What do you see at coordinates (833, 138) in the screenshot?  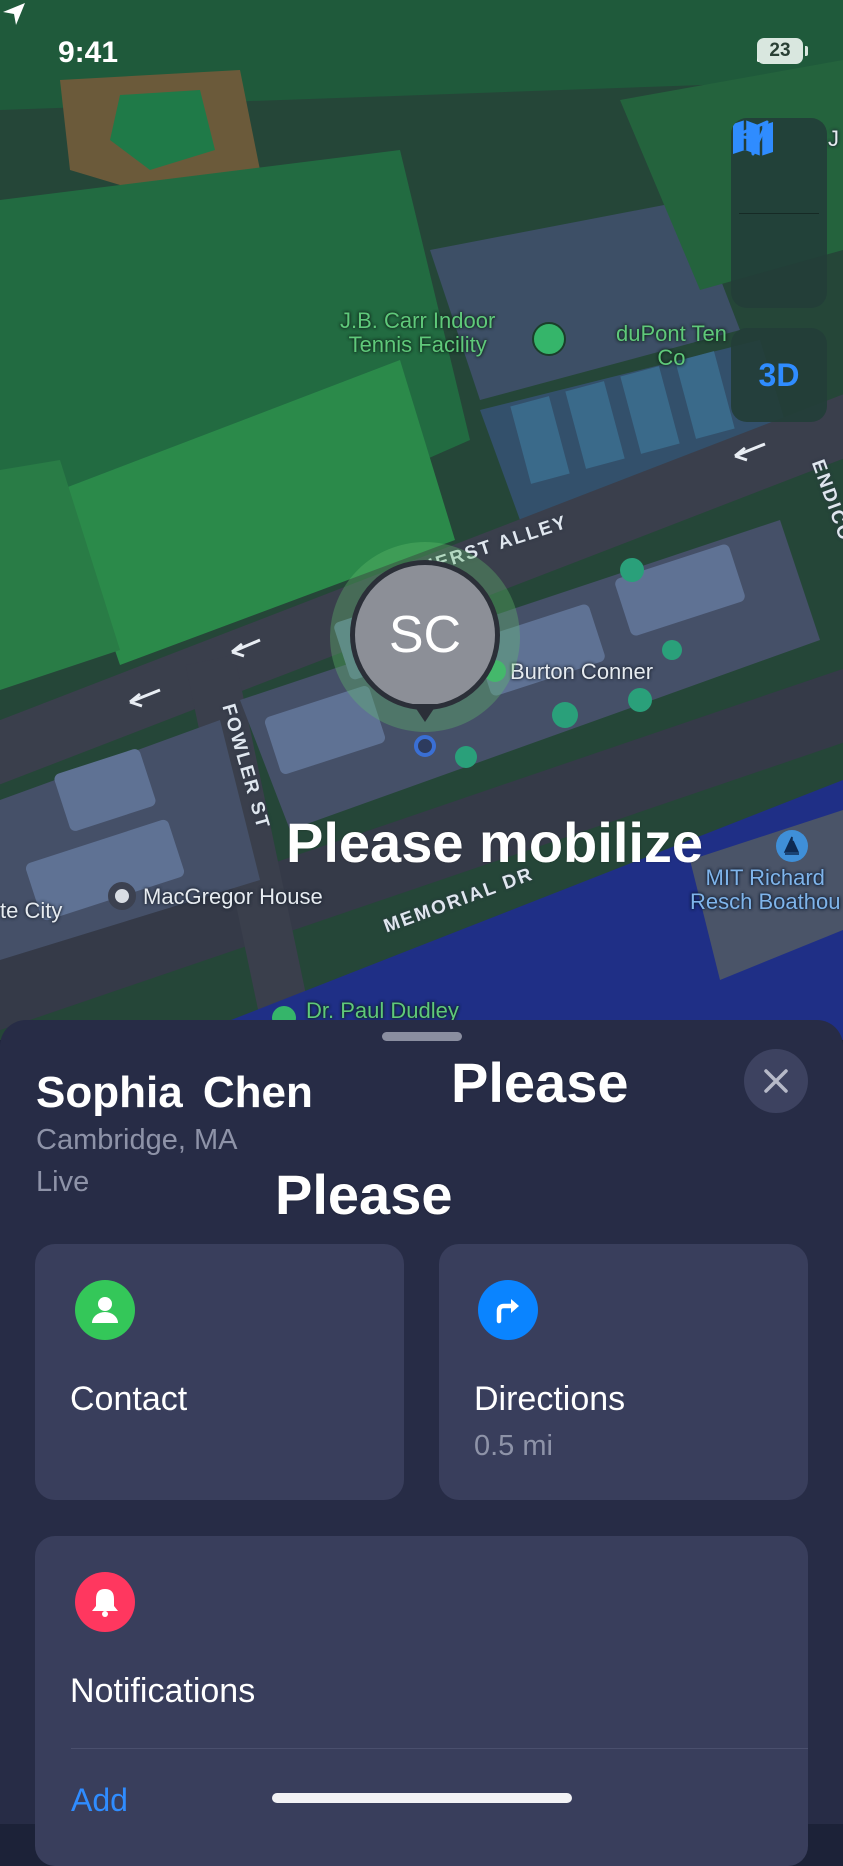 I see `map-label-j: J` at bounding box center [833, 138].